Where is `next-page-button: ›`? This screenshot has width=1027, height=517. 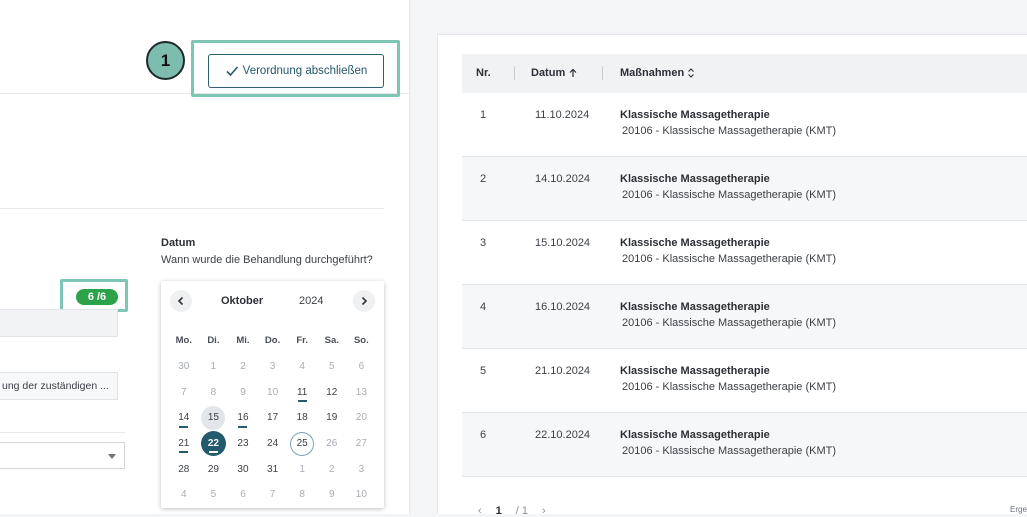
next-page-button: › is located at coordinates (544, 511).